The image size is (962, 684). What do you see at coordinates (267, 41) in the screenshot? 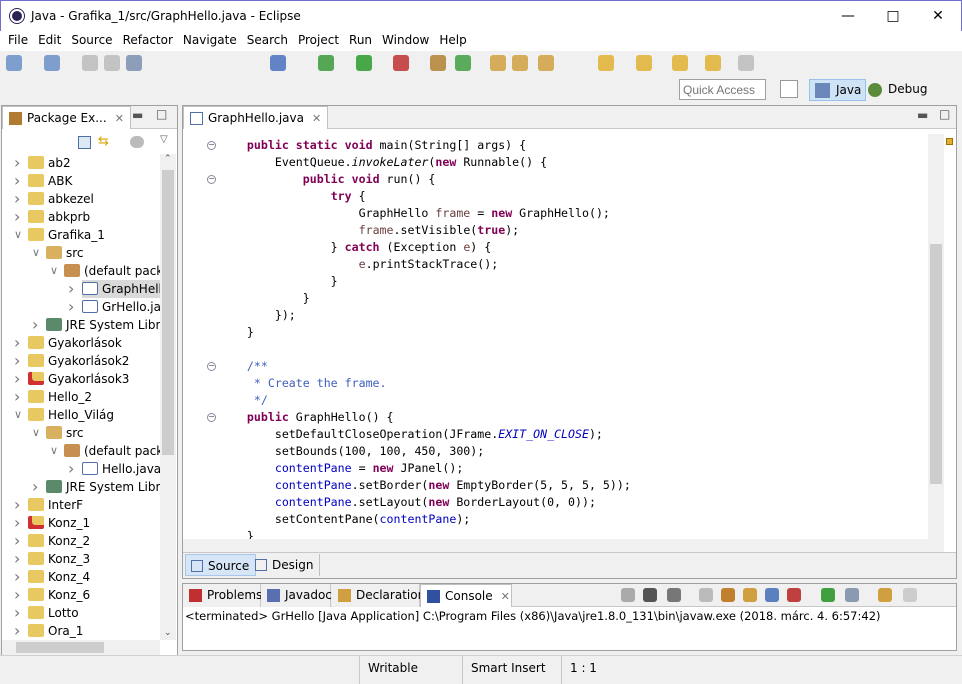
I see `menu-search: Search` at bounding box center [267, 41].